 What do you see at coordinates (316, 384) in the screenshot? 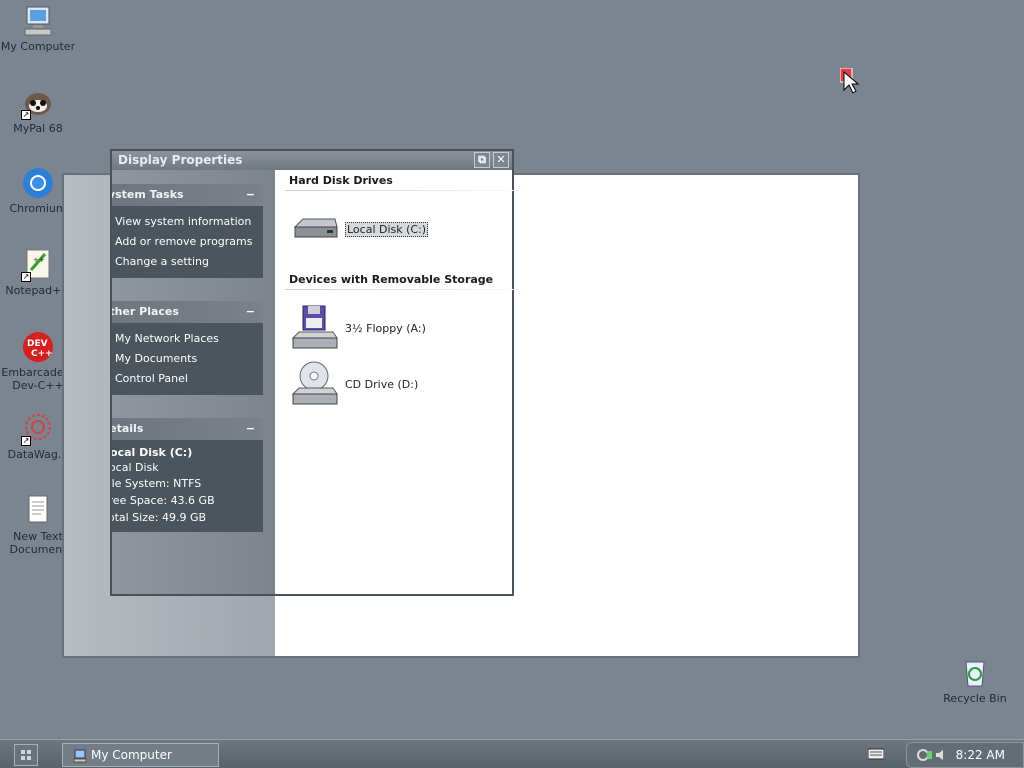
I see `cd-drive-icon` at bounding box center [316, 384].